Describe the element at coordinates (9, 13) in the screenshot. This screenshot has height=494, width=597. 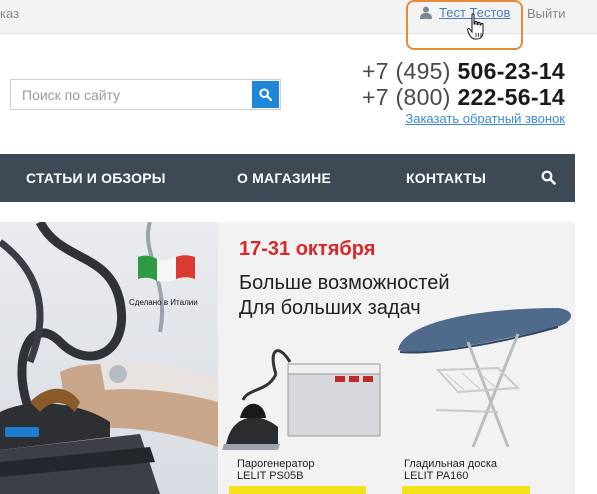
I see `order-link: каз` at that location.